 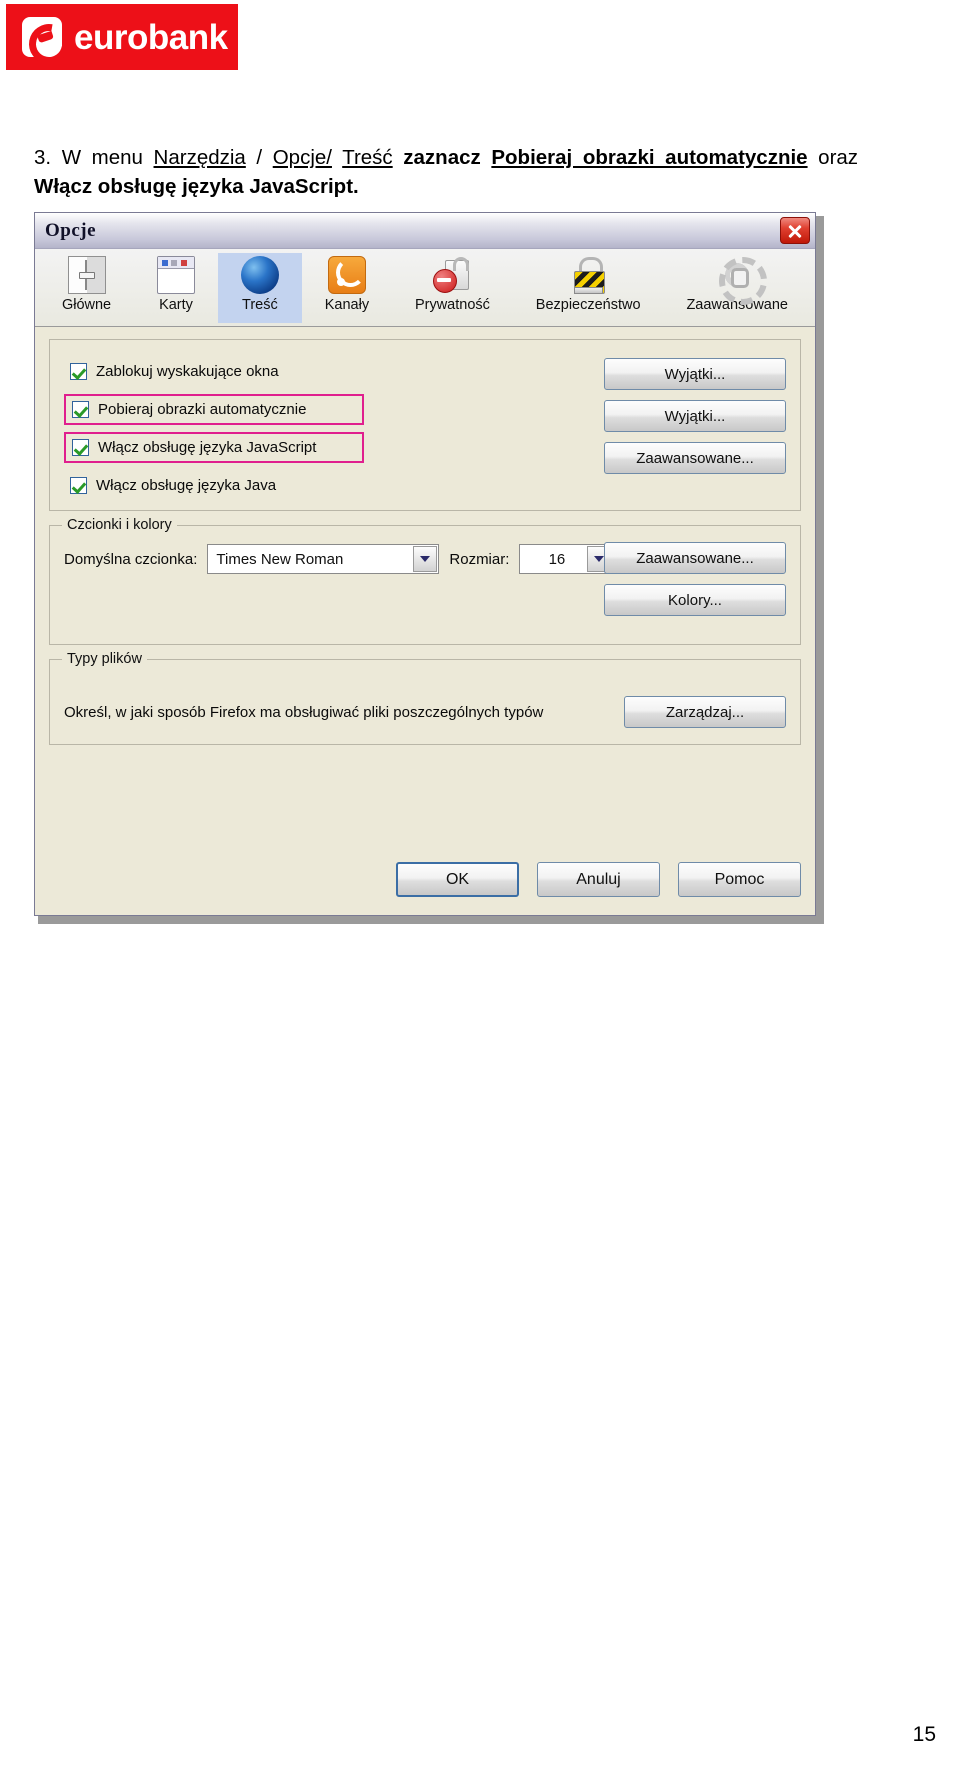 What do you see at coordinates (302, 157) in the screenshot?
I see `instruction-menu-opcje: Opcje/` at bounding box center [302, 157].